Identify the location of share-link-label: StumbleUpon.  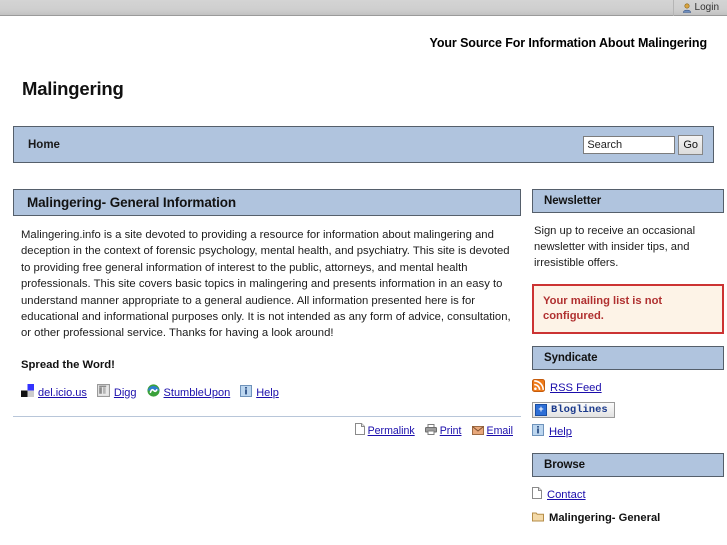
(197, 393).